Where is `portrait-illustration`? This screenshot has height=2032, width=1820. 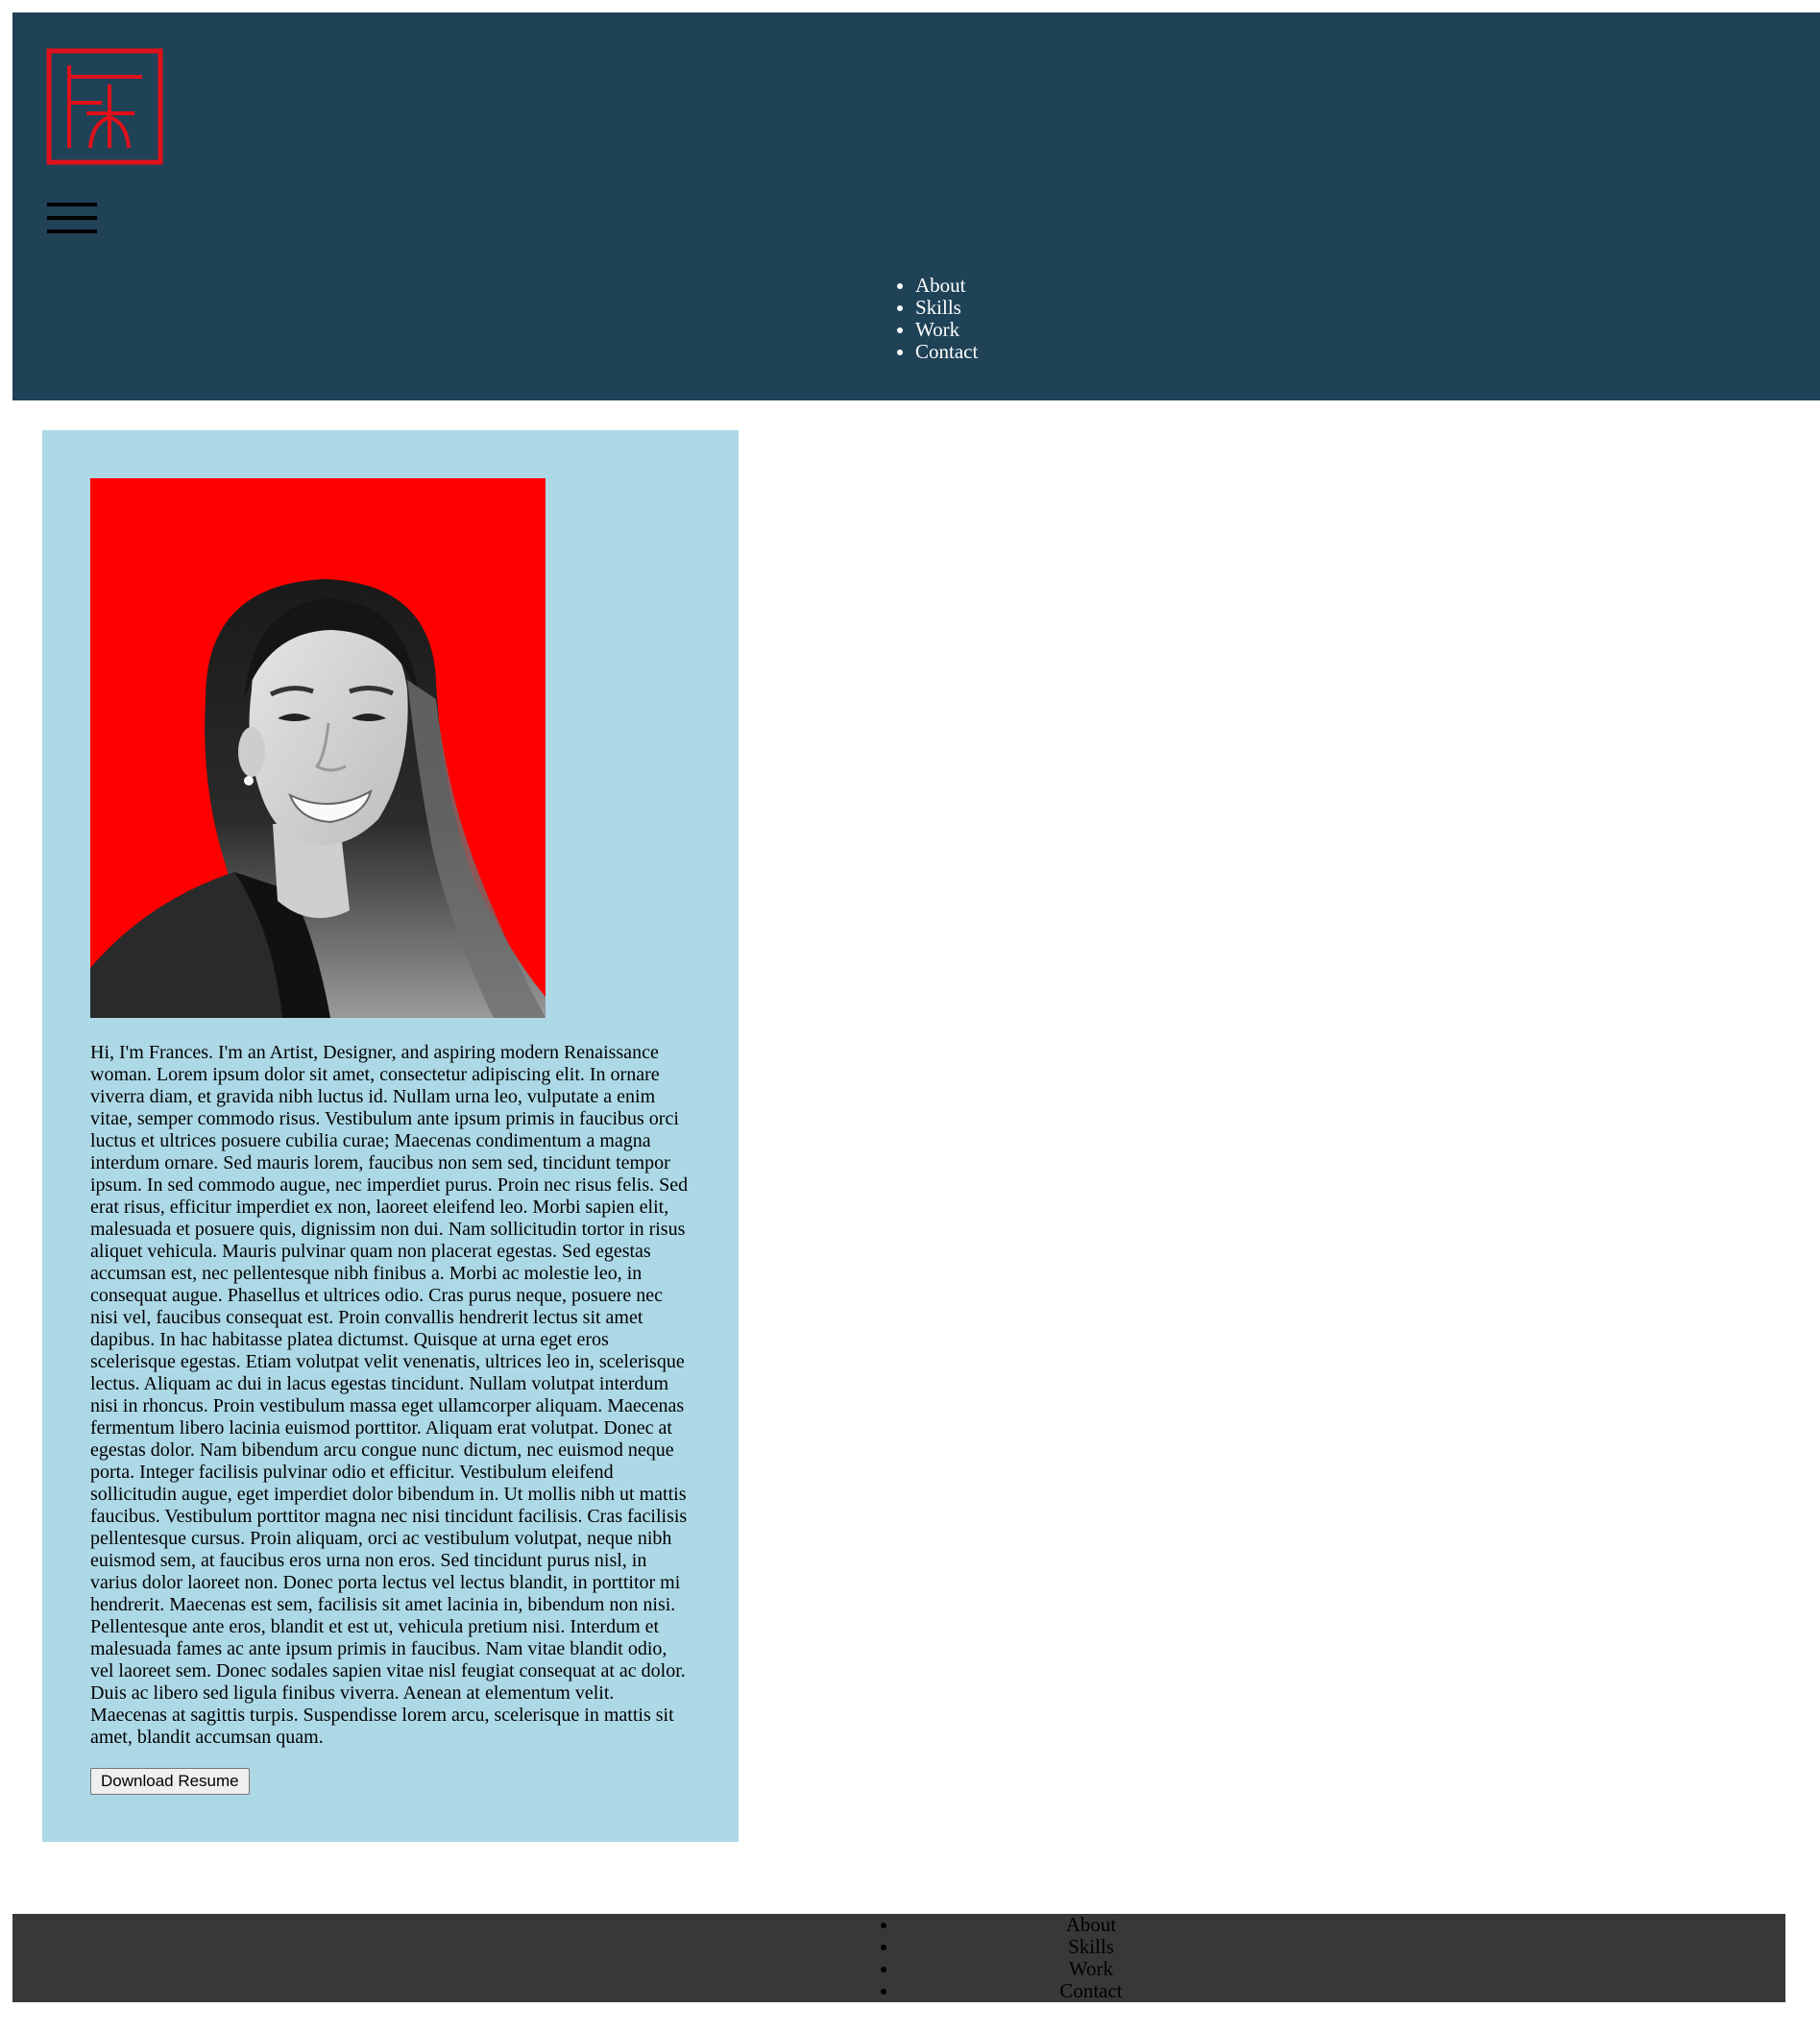 portrait-illustration is located at coordinates (318, 748).